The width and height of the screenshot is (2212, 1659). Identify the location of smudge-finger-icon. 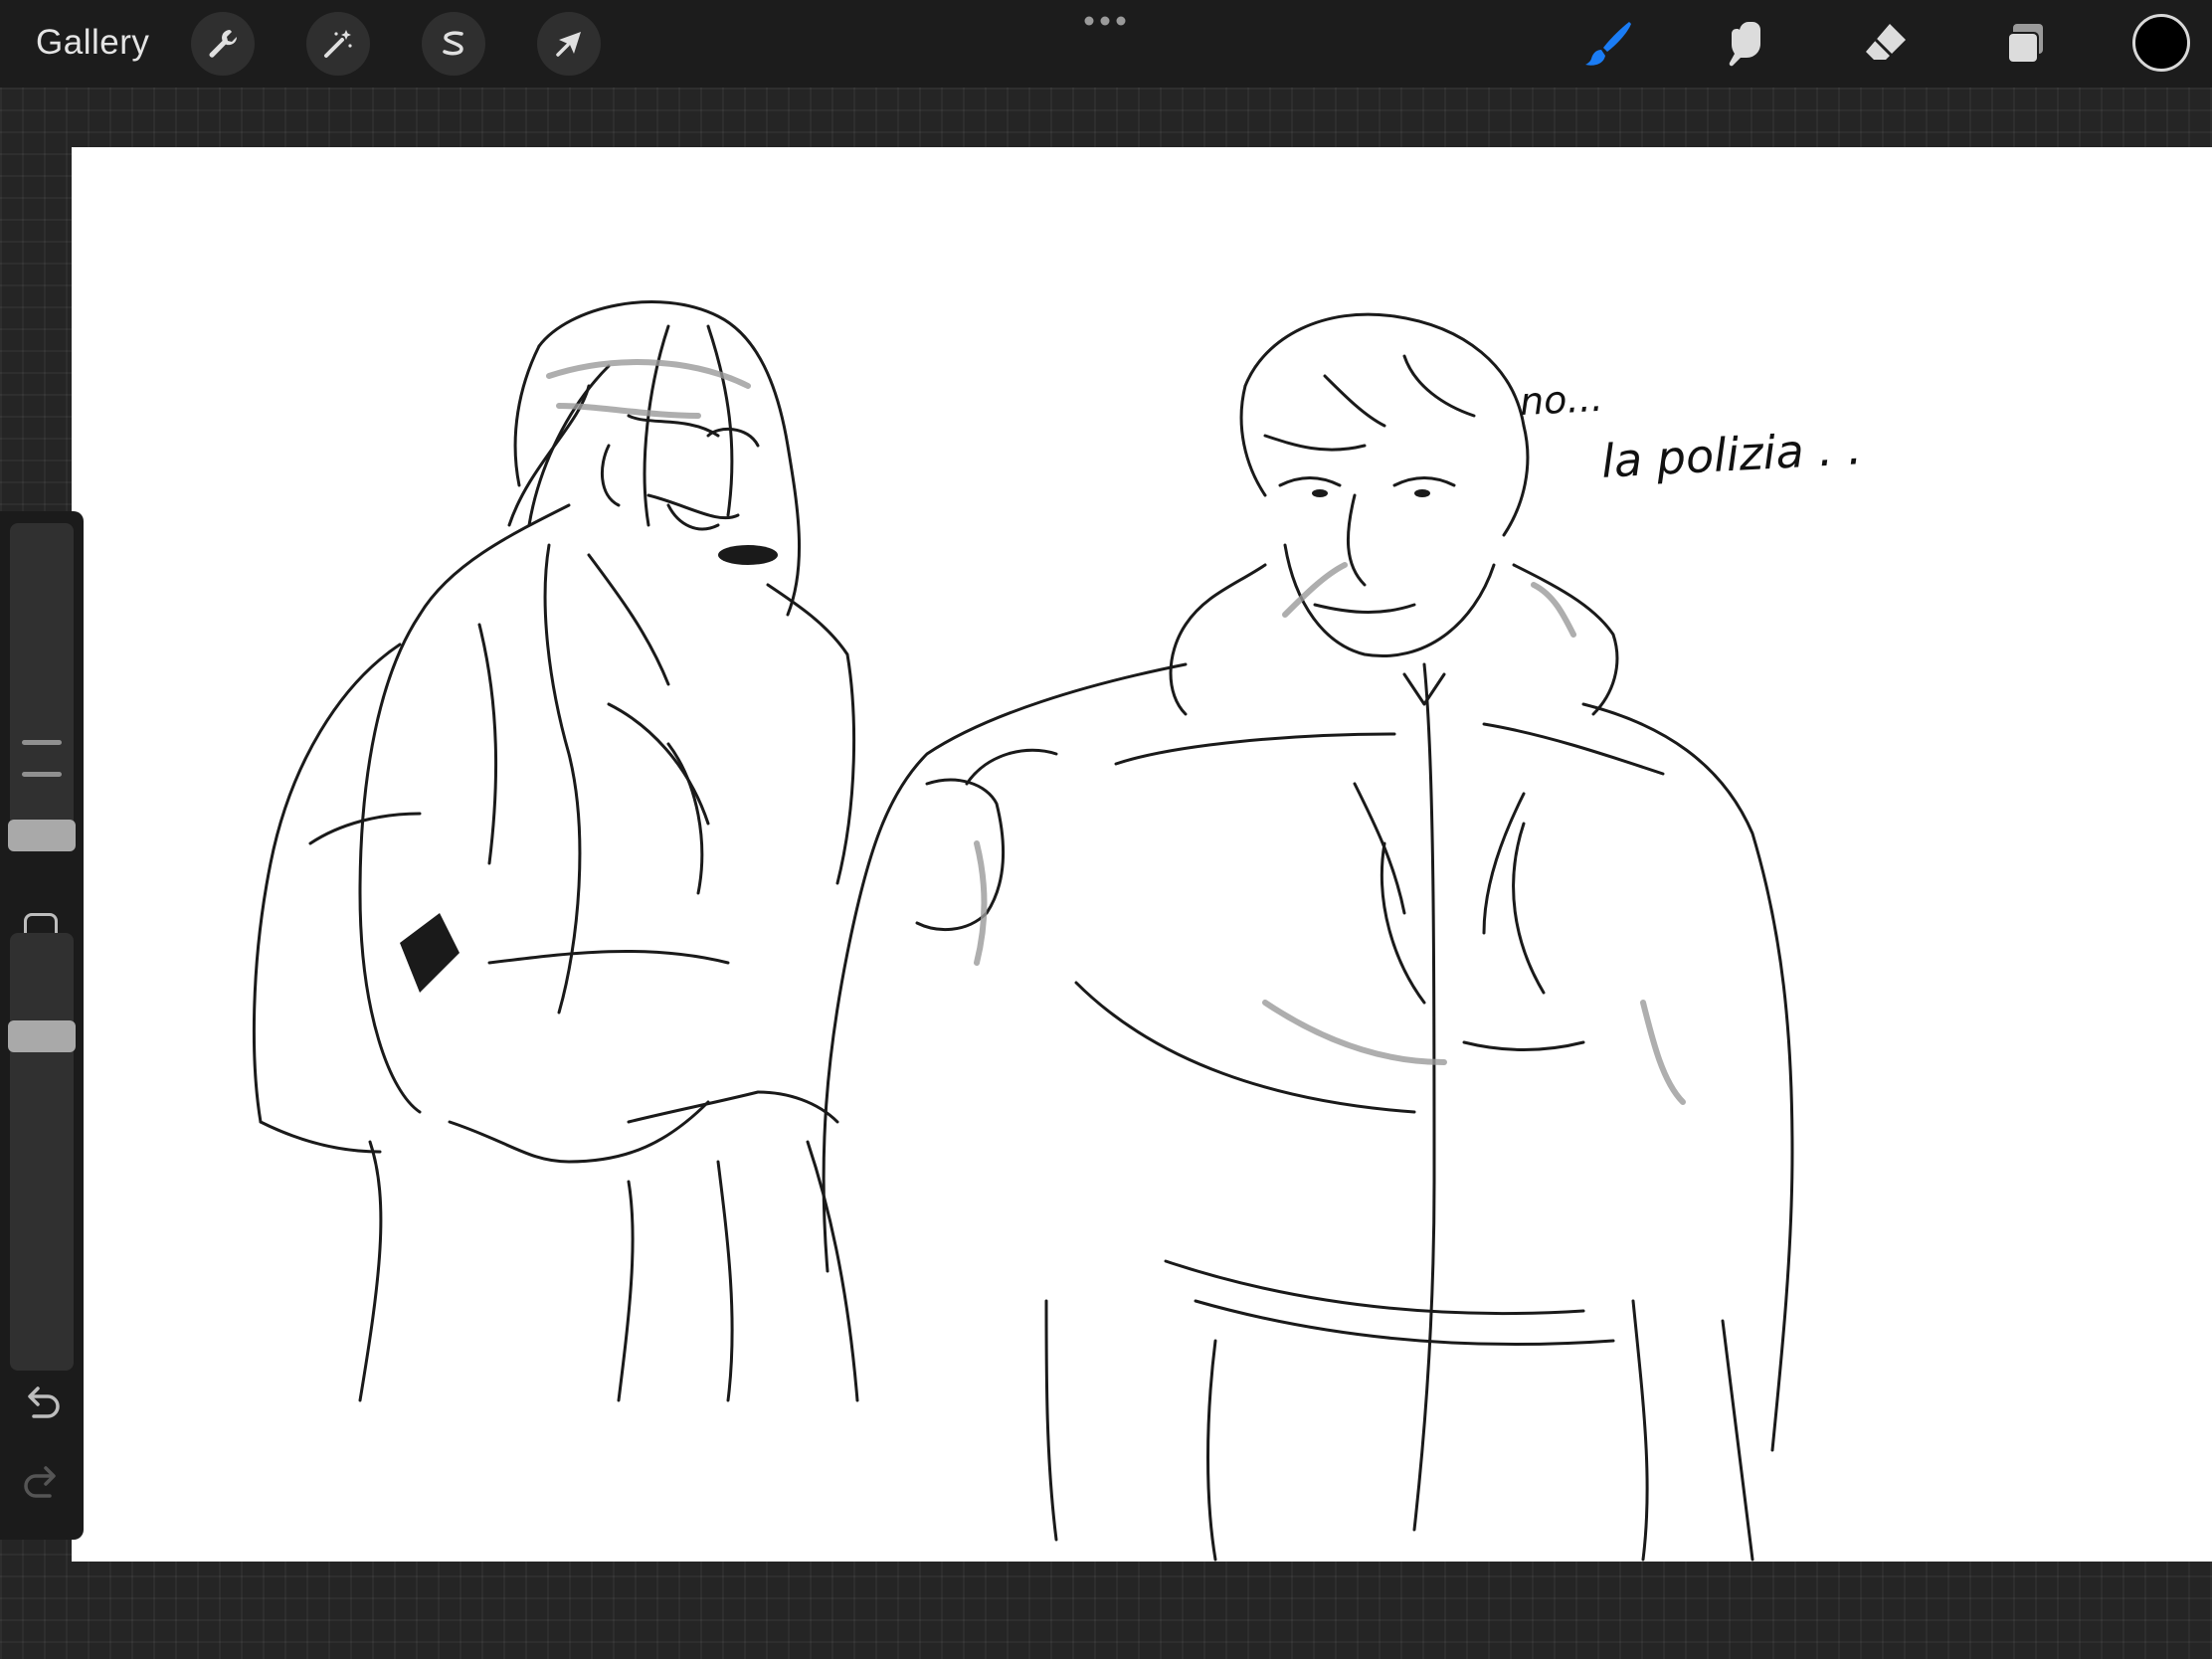
(1744, 44).